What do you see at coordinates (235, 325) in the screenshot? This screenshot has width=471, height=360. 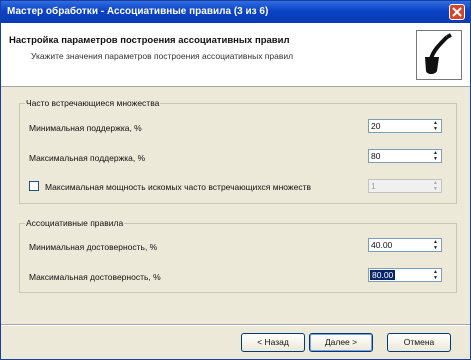 I see `footer-divider` at bounding box center [235, 325].